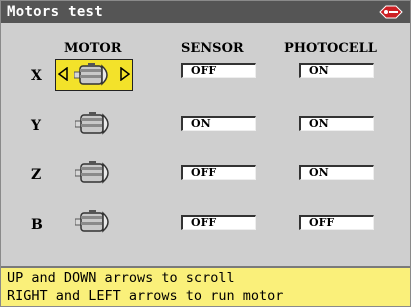 This screenshot has width=411, height=307. I want to click on help-text-line-1: UP and DOWN arrows to scroll, so click(121, 278).